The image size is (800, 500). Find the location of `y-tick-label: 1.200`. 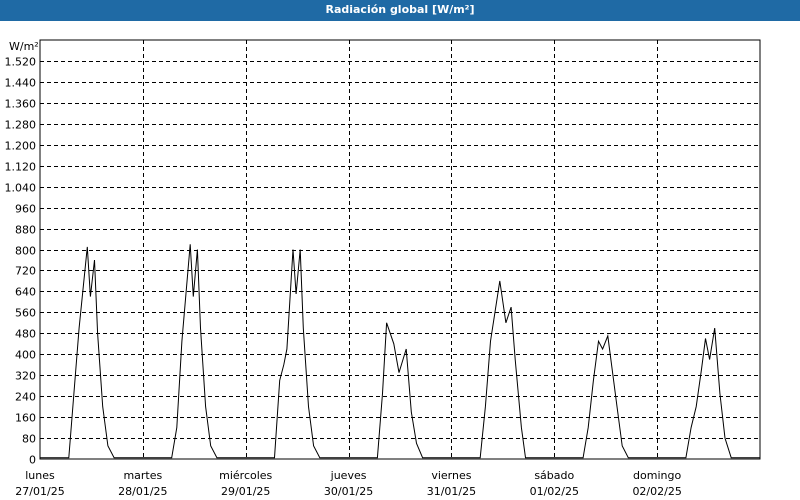

y-tick-label: 1.200 is located at coordinates (21, 146).